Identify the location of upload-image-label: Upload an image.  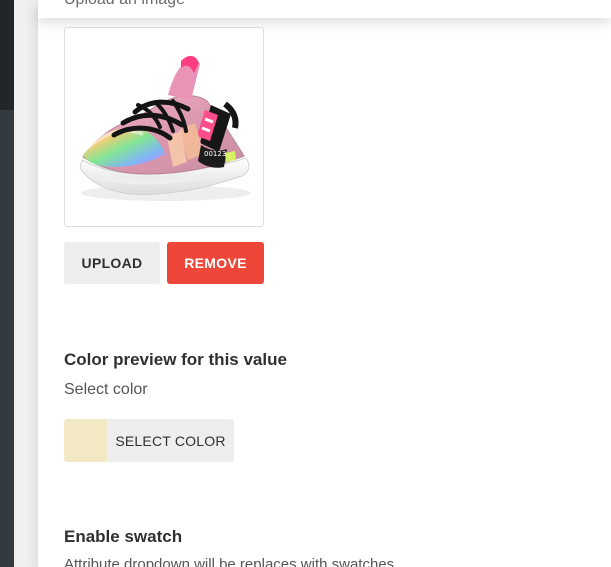
(124, 4).